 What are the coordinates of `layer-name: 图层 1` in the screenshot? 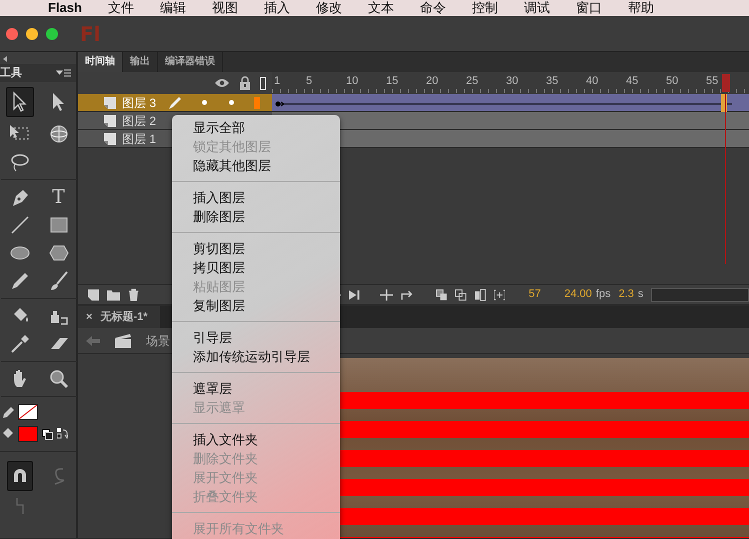 It's located at (139, 139).